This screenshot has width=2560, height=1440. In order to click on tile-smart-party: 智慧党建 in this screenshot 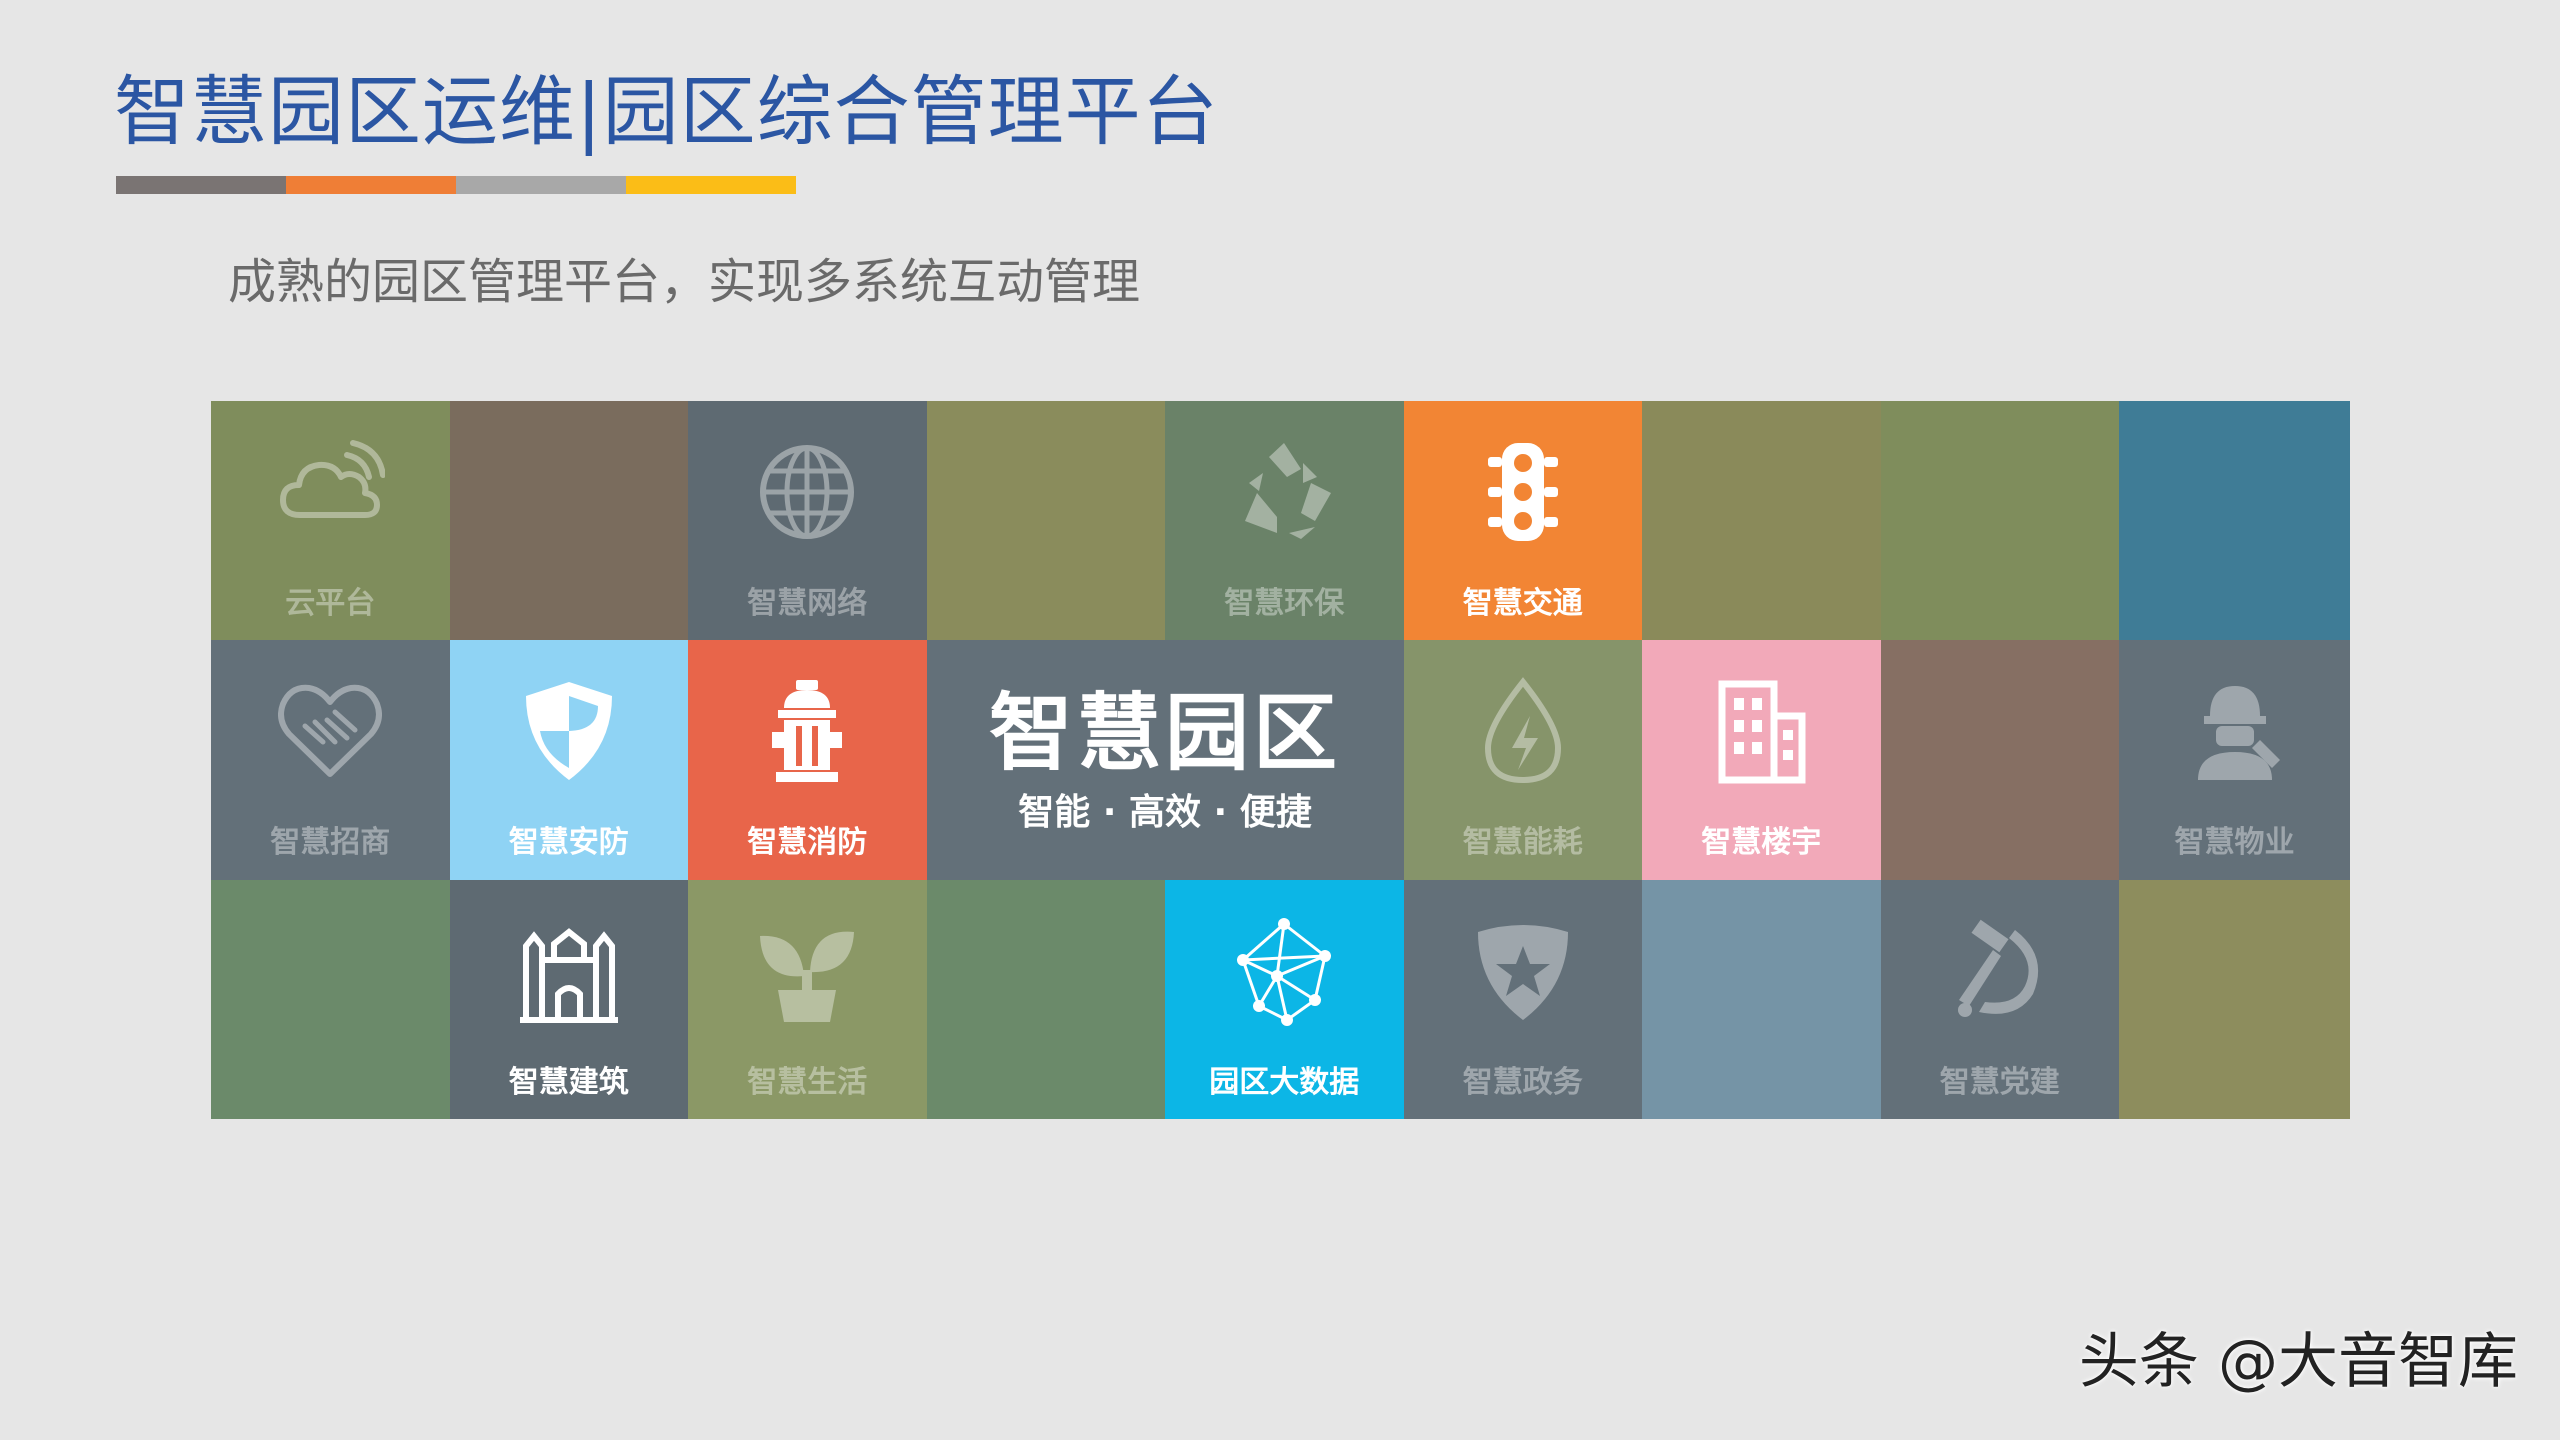, I will do `click(1999, 999)`.